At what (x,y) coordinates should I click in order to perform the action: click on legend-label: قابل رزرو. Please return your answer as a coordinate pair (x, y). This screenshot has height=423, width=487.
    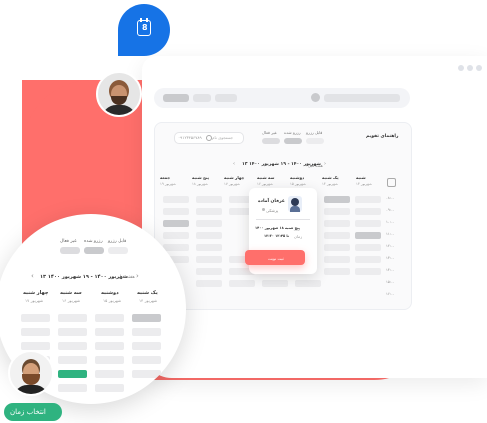
    Looking at the image, I should click on (314, 132).